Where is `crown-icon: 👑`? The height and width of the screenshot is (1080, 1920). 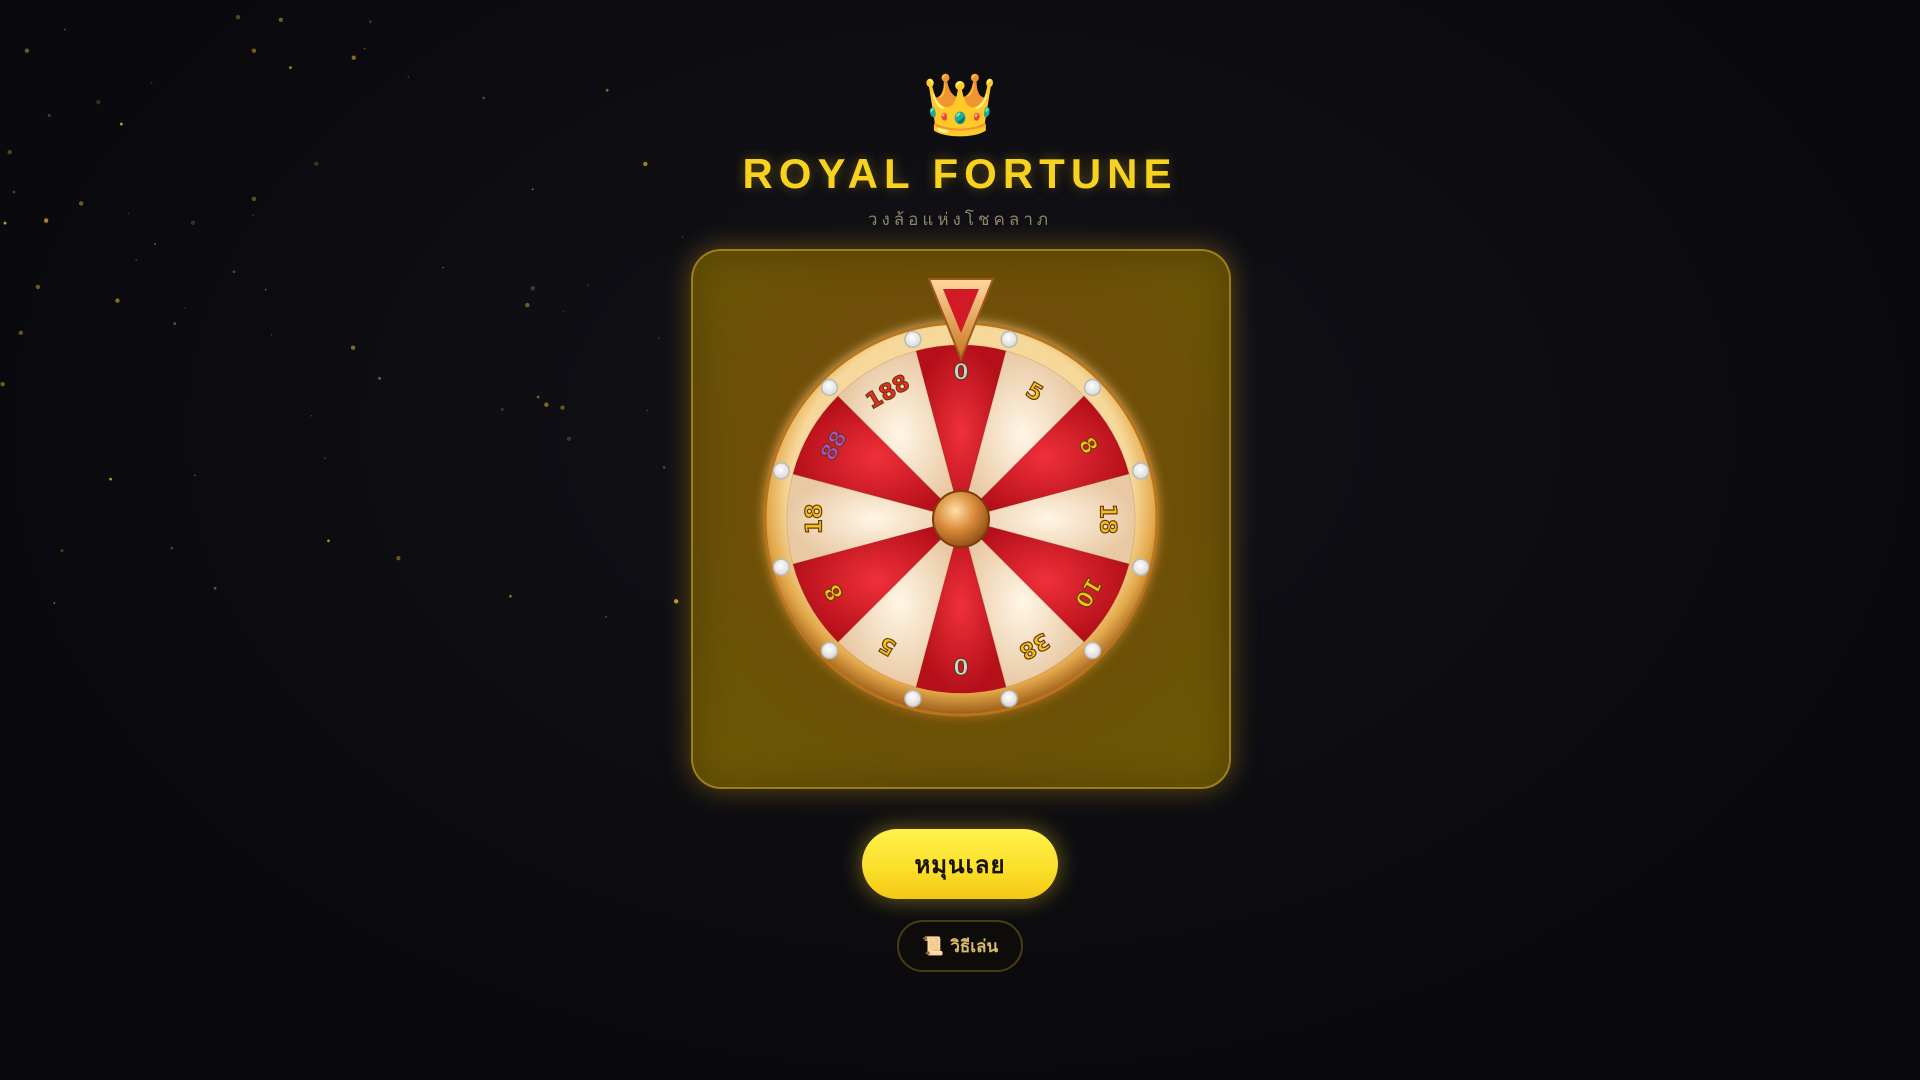 crown-icon: 👑 is located at coordinates (960, 105).